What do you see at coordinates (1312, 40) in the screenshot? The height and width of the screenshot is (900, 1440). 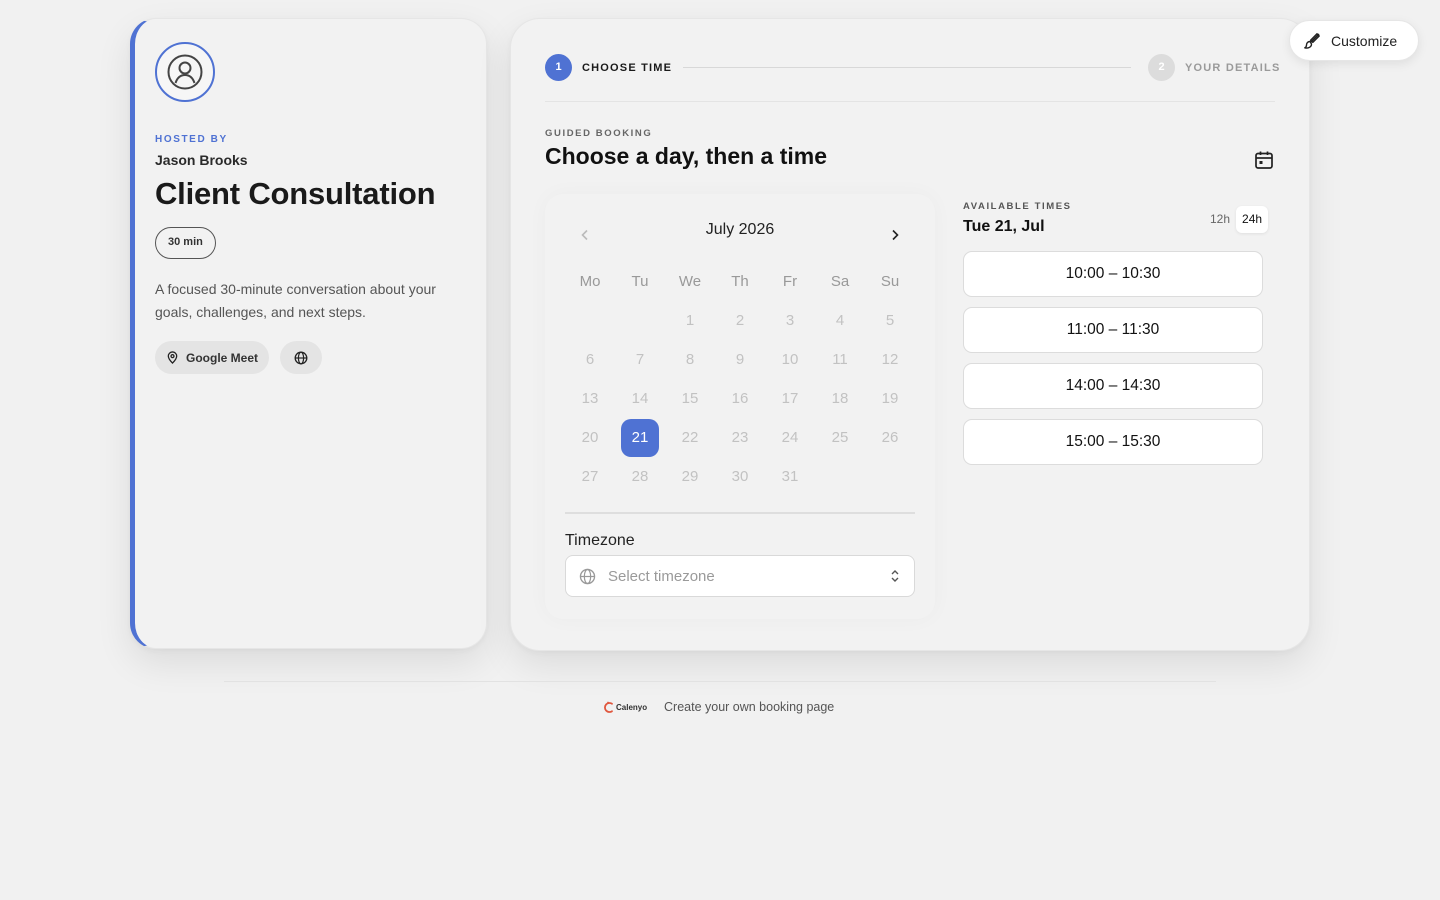 I see `brush-icon` at bounding box center [1312, 40].